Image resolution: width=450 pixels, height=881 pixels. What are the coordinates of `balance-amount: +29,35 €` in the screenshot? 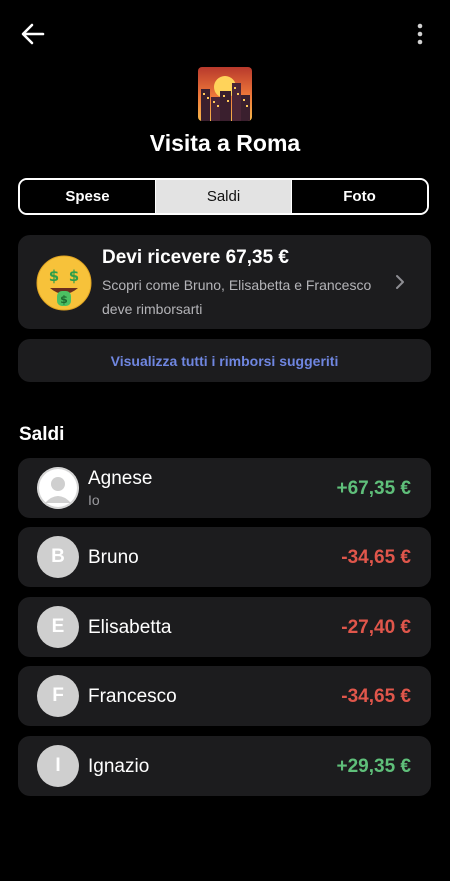 It's located at (374, 766).